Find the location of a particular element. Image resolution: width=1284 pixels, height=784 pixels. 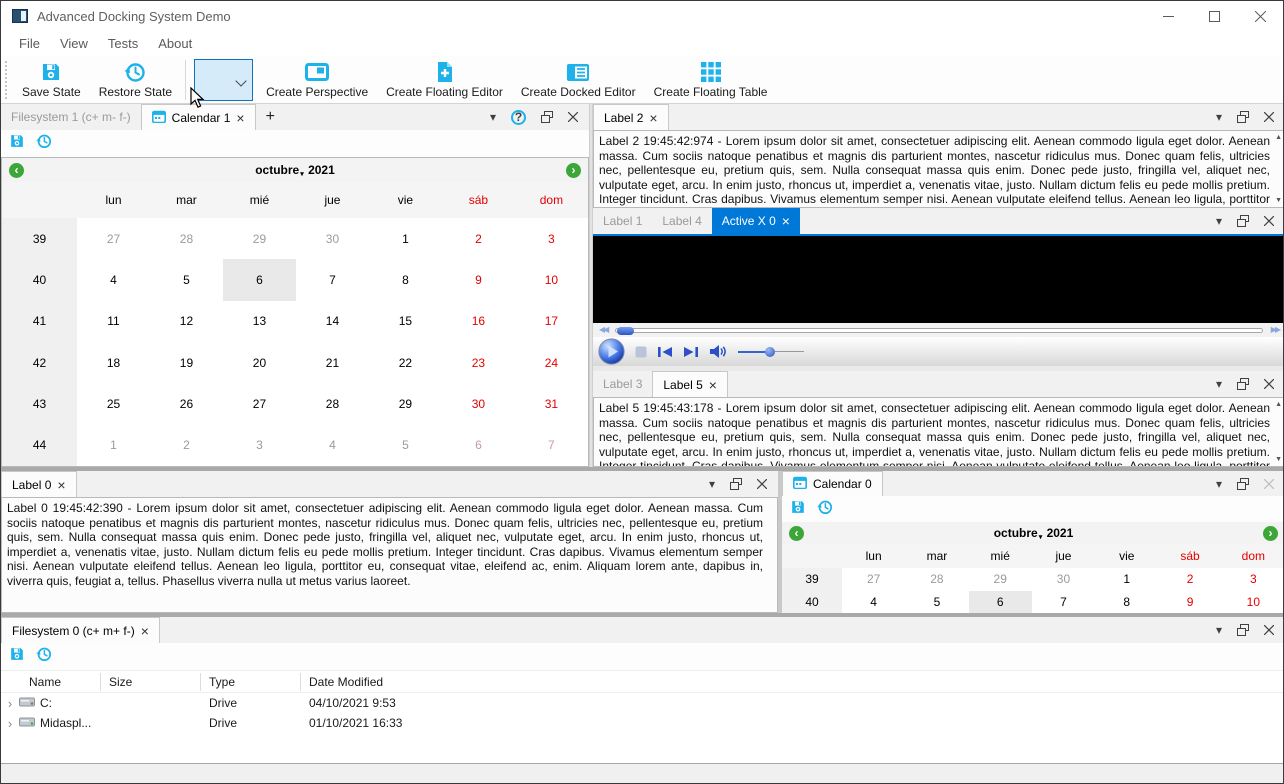

column-header-name: Name is located at coordinates (50, 682).